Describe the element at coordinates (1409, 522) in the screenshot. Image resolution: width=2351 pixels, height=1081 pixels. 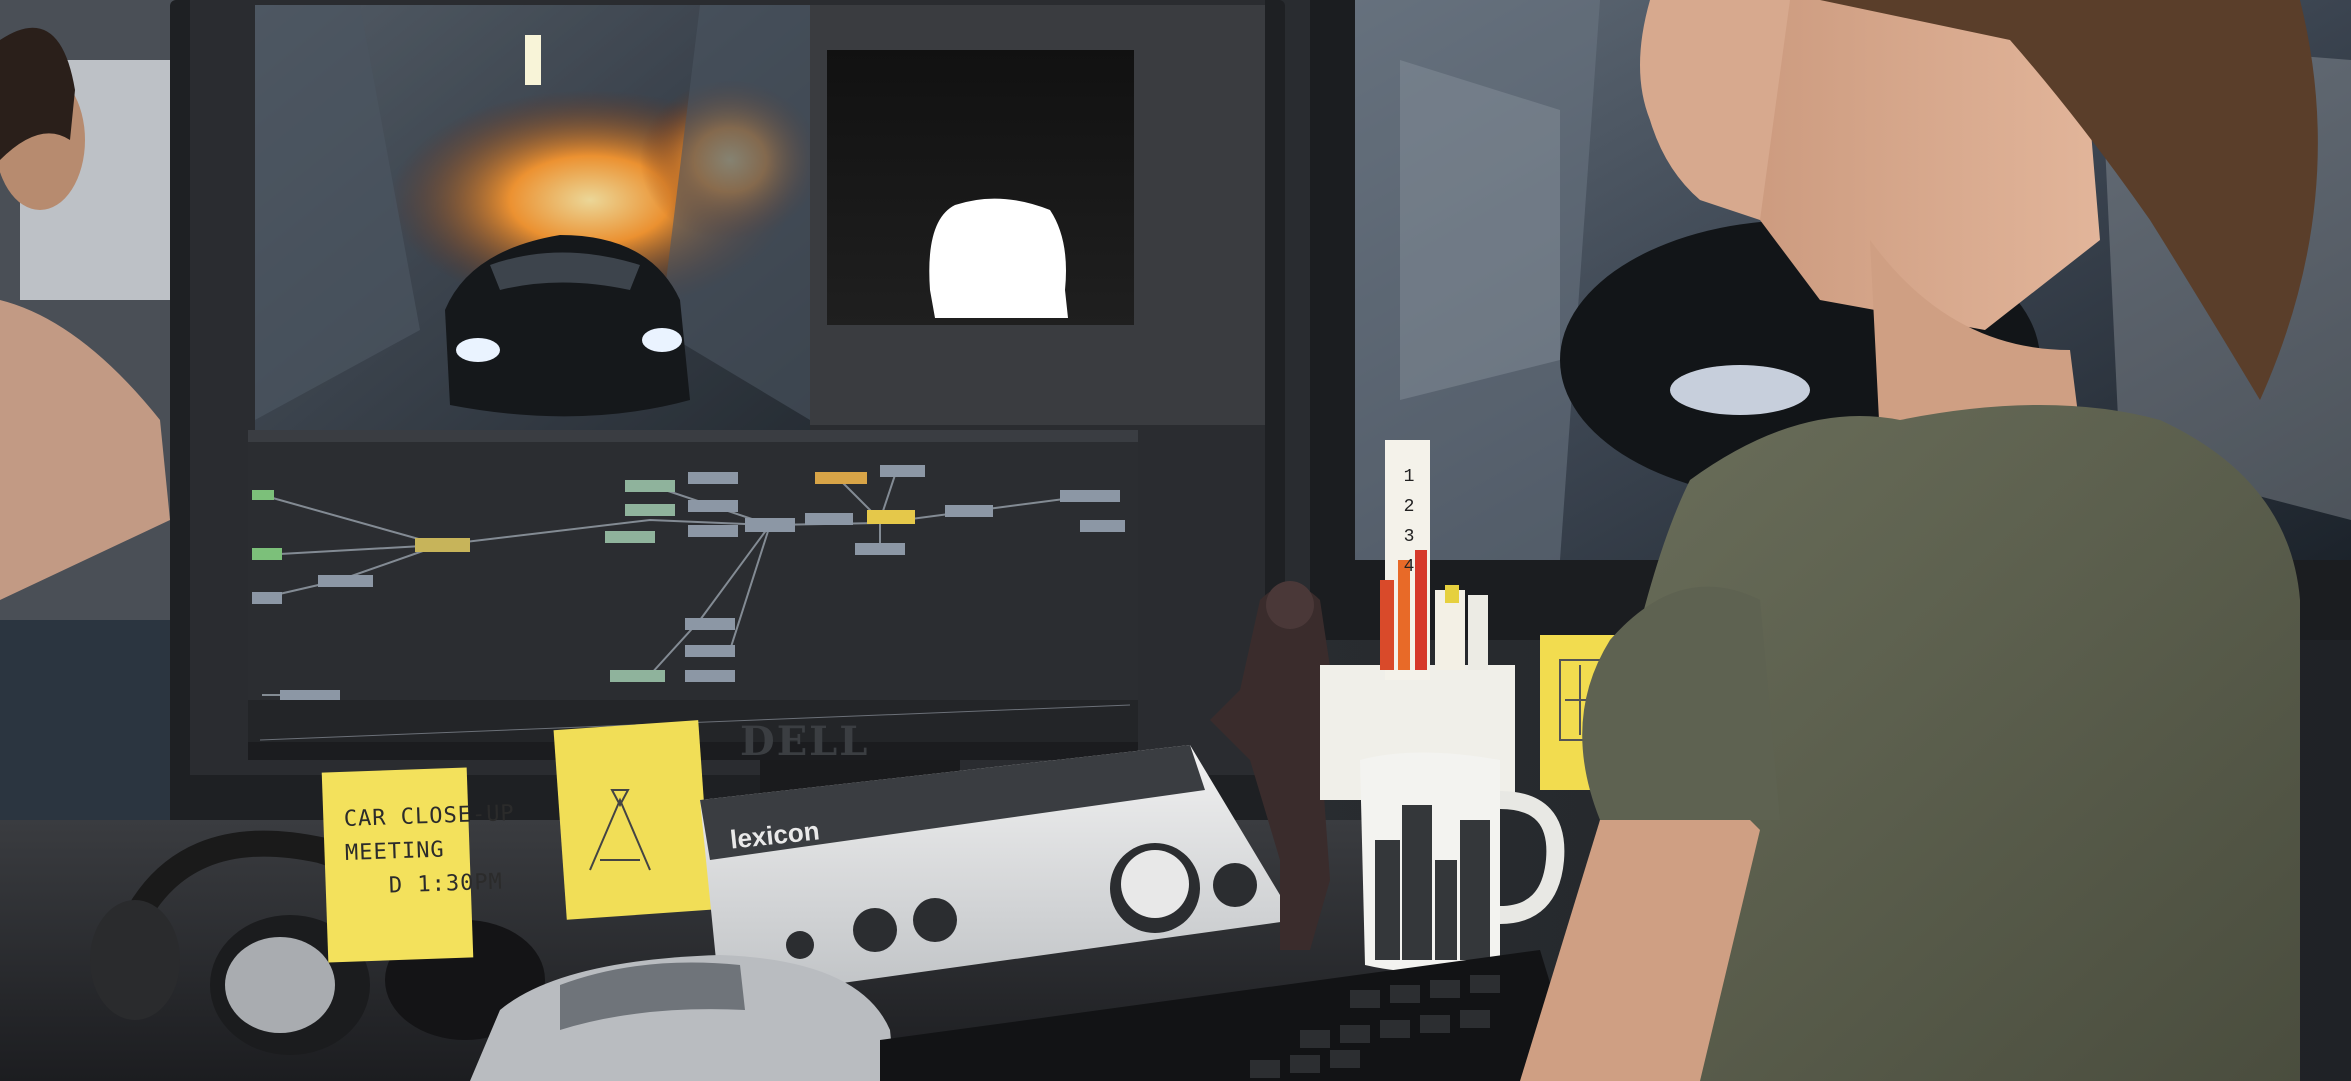
I see `ruler-numbers: 1 2 3 4` at that location.